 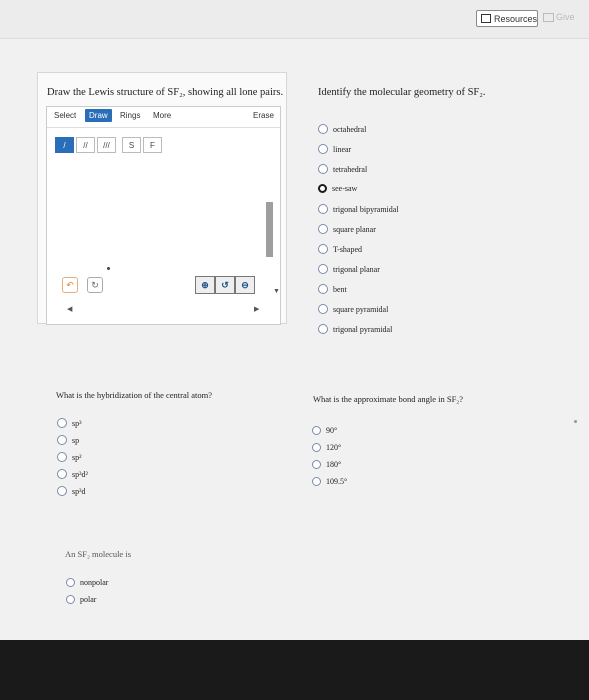 I want to click on q4-option: 90°, so click(x=324, y=430).